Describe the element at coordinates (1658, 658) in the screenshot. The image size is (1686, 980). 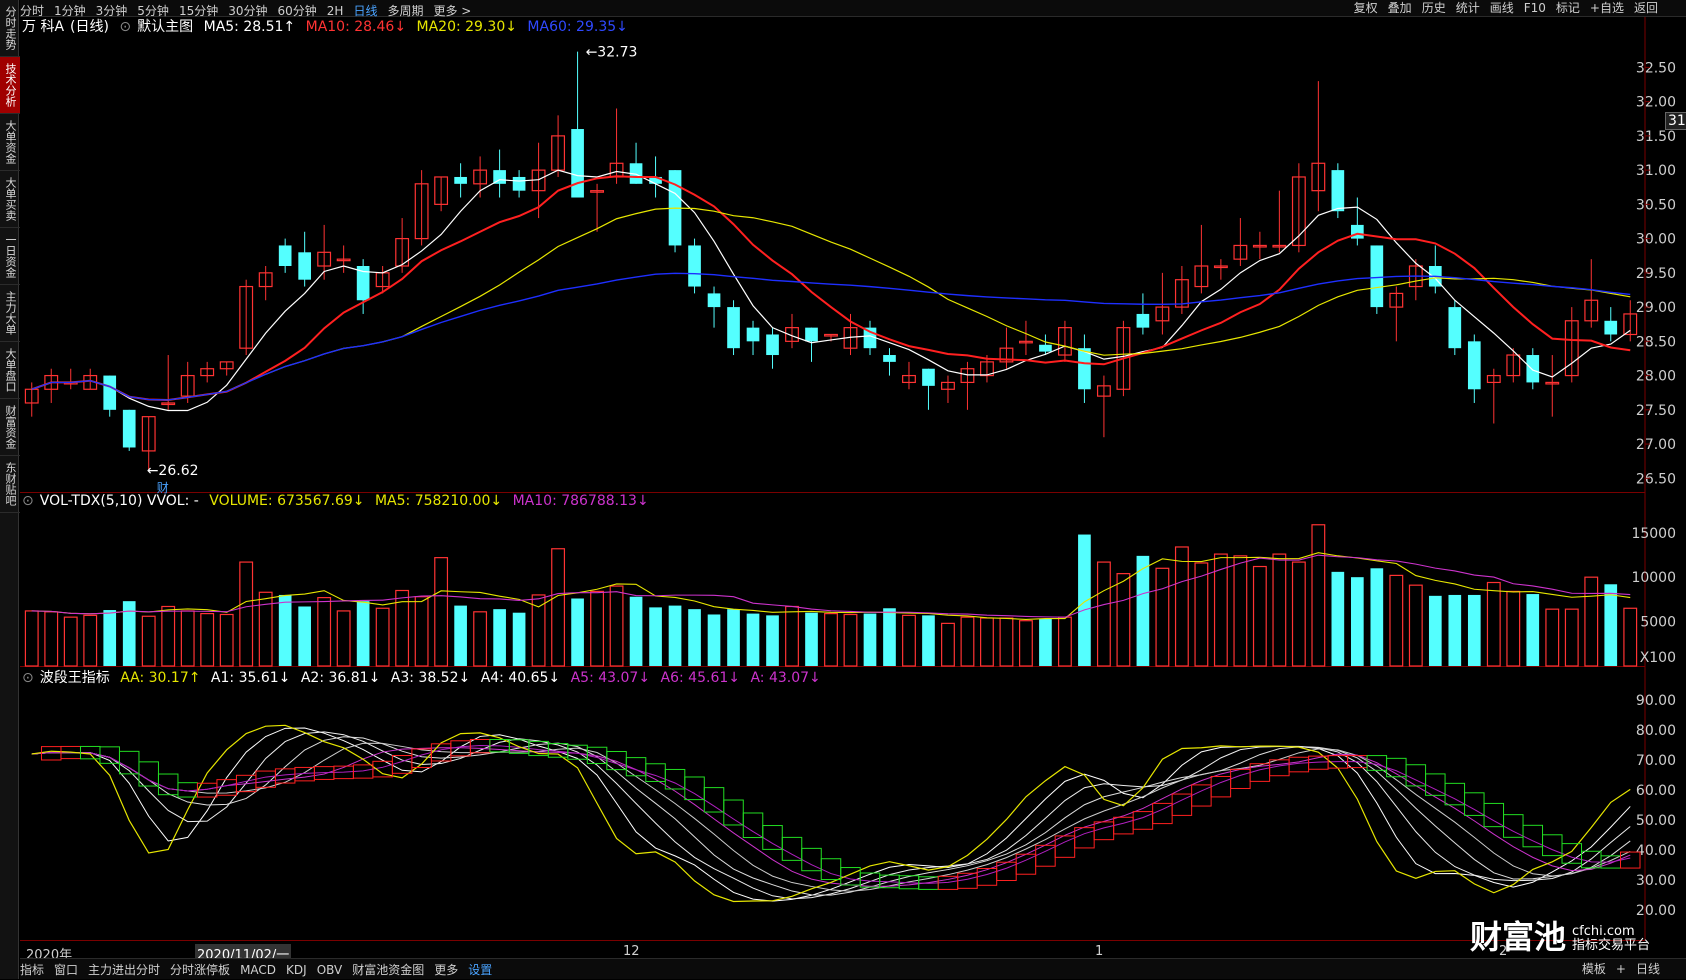
I see `volume-unit: X100` at that location.